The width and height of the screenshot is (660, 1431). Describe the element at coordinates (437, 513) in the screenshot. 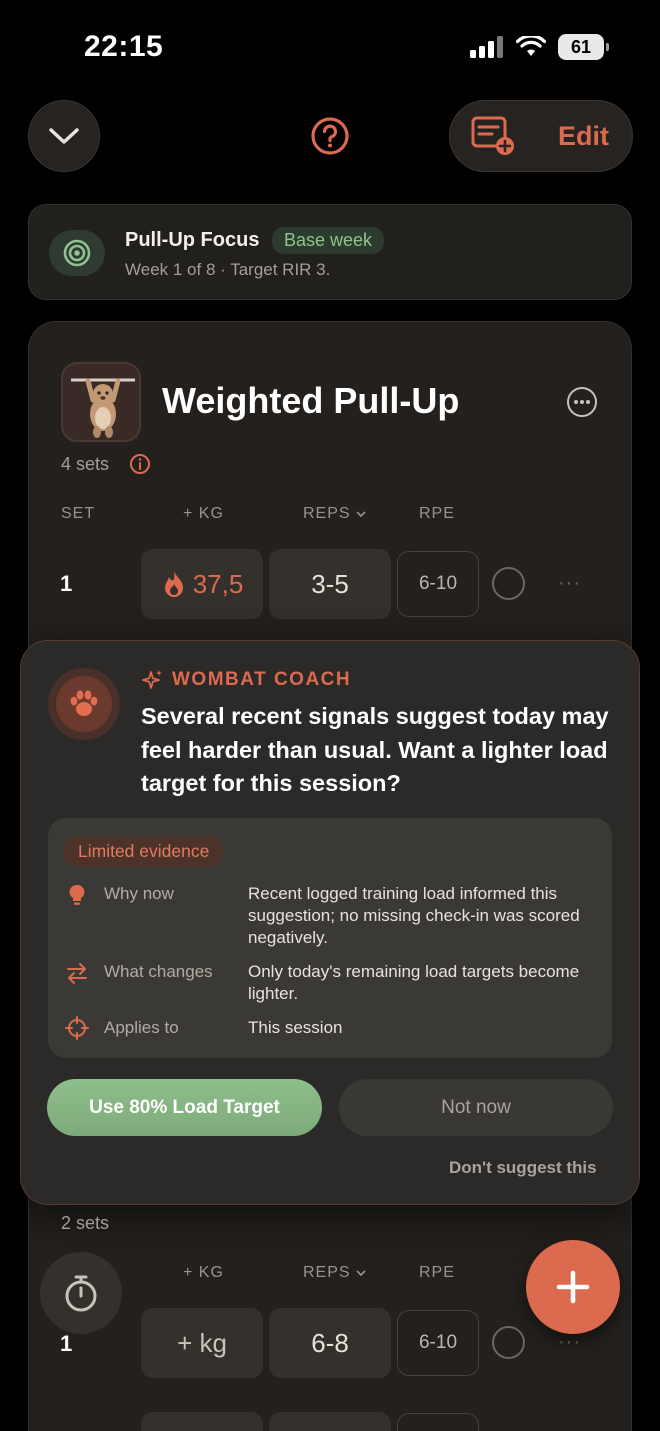

I see `column-header-rpe: RPE` at that location.